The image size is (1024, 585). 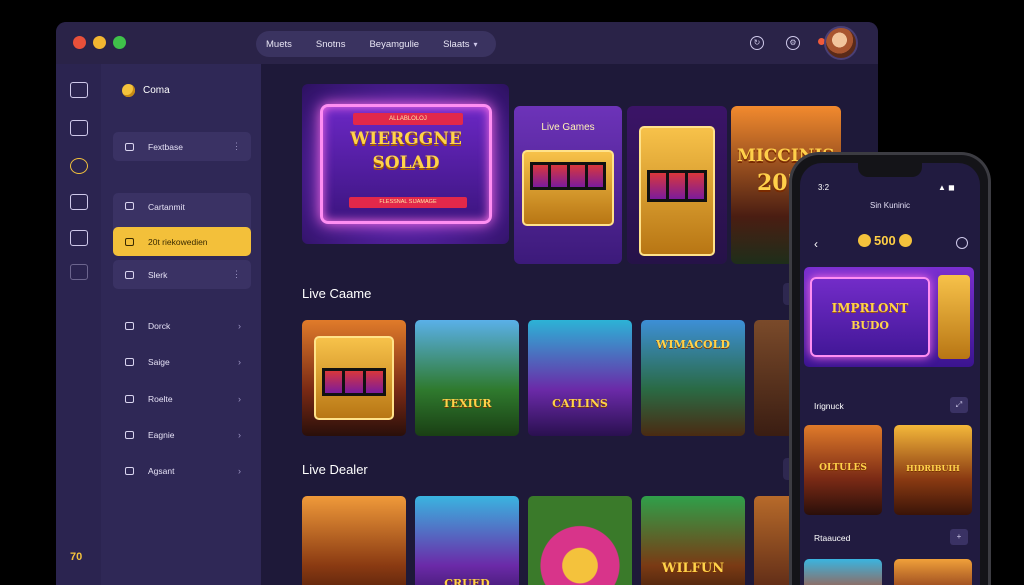 I want to click on banner-line-1: WIERGGNE, so click(x=406, y=139).